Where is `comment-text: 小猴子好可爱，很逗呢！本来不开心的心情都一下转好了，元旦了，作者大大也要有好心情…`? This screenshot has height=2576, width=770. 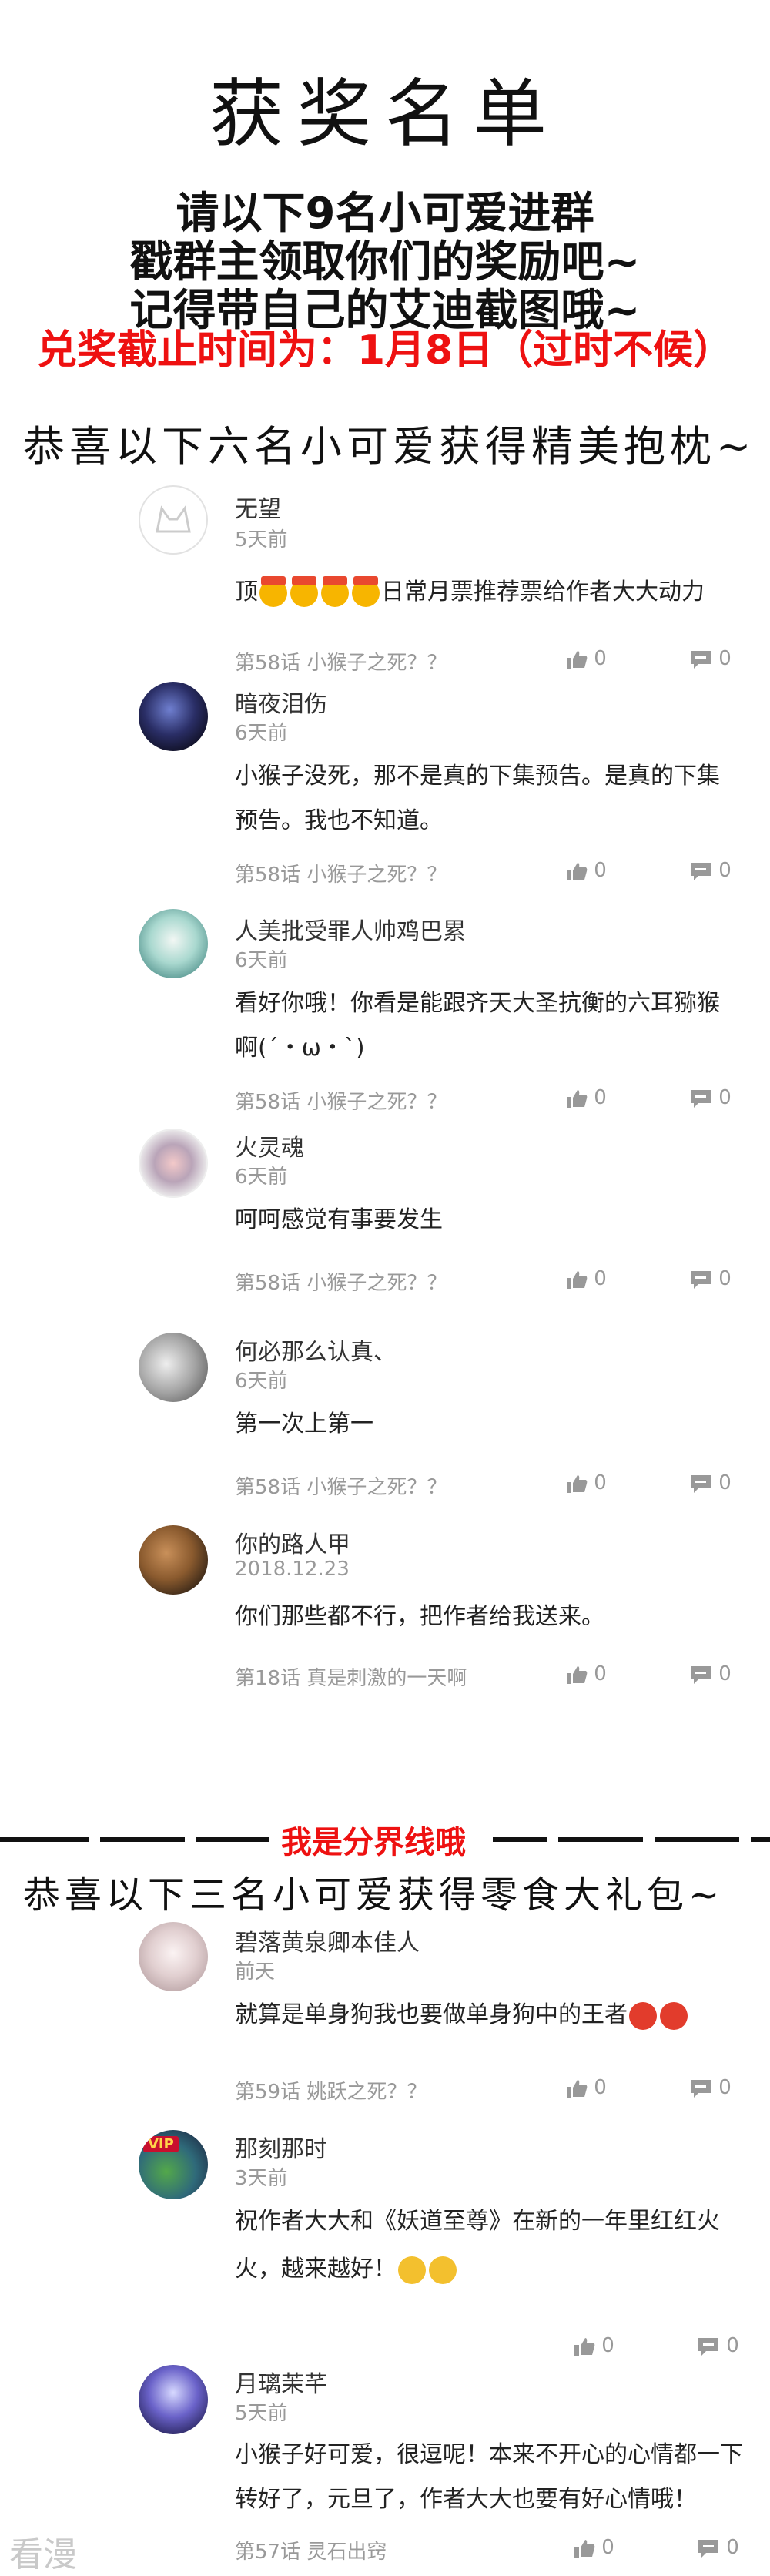 comment-text: 小猴子好可爱，很逗呢！本来不开心的心情都一下转好了，元旦了，作者大大也要有好心情… is located at coordinates (489, 2477).